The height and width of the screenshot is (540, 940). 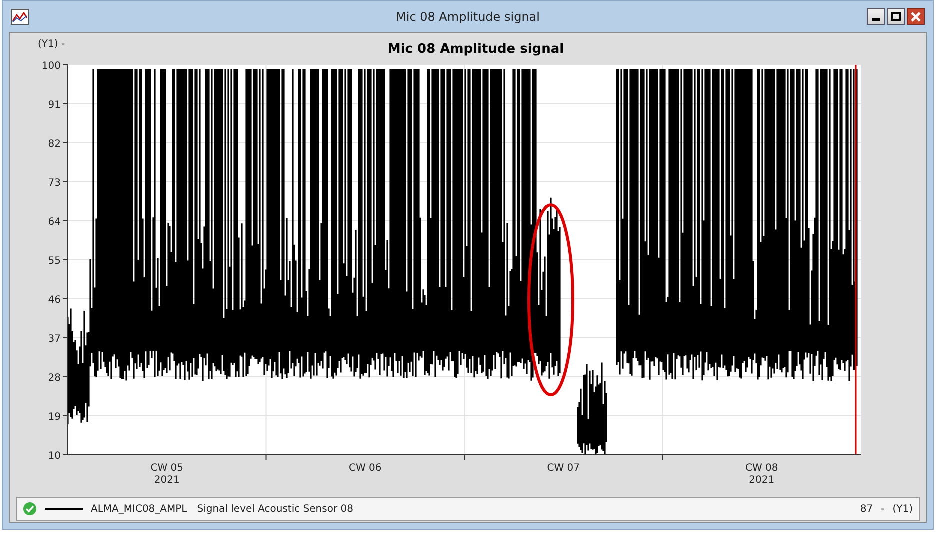 What do you see at coordinates (167, 468) in the screenshot?
I see `x-tick-label: CW 05` at bounding box center [167, 468].